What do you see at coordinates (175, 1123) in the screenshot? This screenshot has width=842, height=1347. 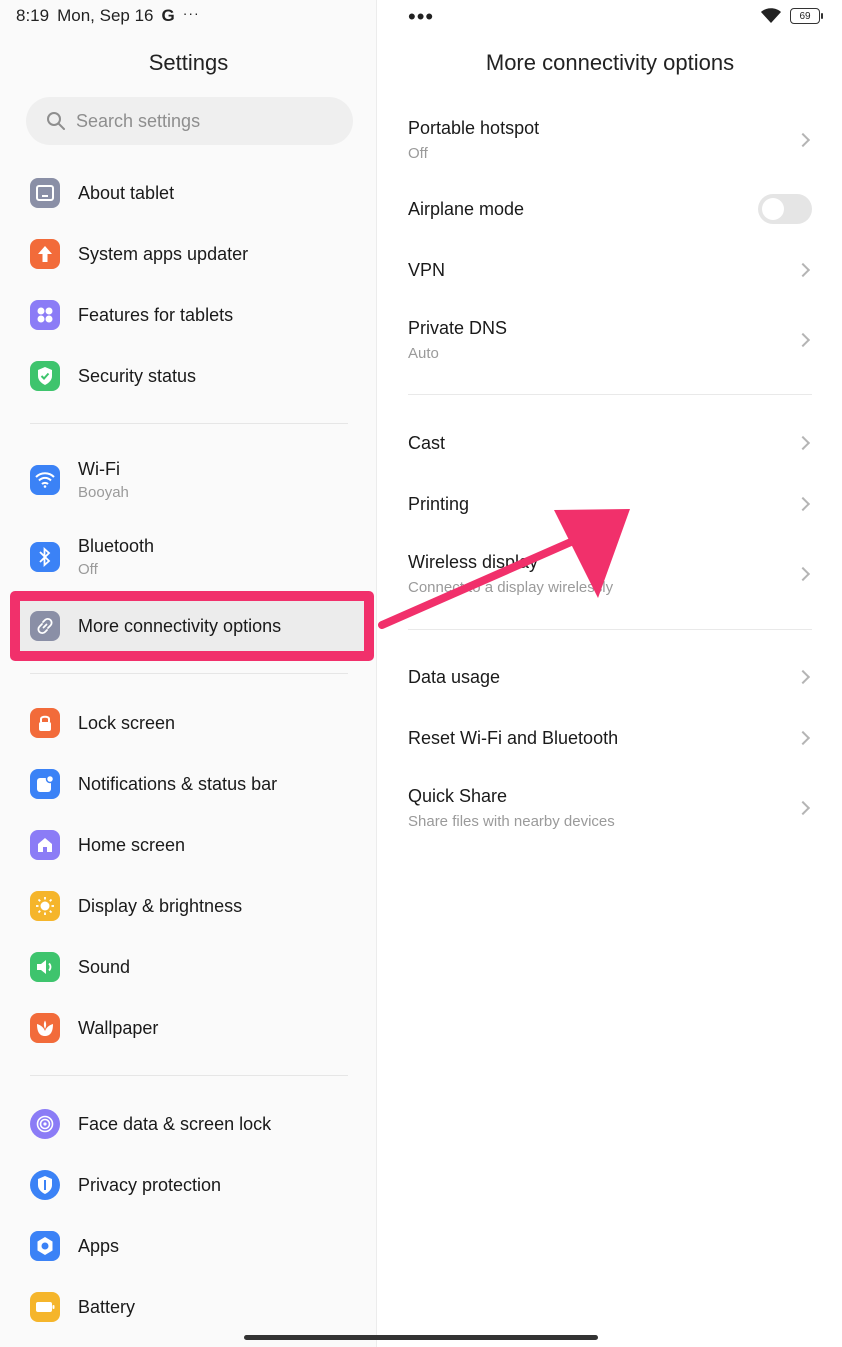 I see `sidebar-item-label: Face data & screen lock` at bounding box center [175, 1123].